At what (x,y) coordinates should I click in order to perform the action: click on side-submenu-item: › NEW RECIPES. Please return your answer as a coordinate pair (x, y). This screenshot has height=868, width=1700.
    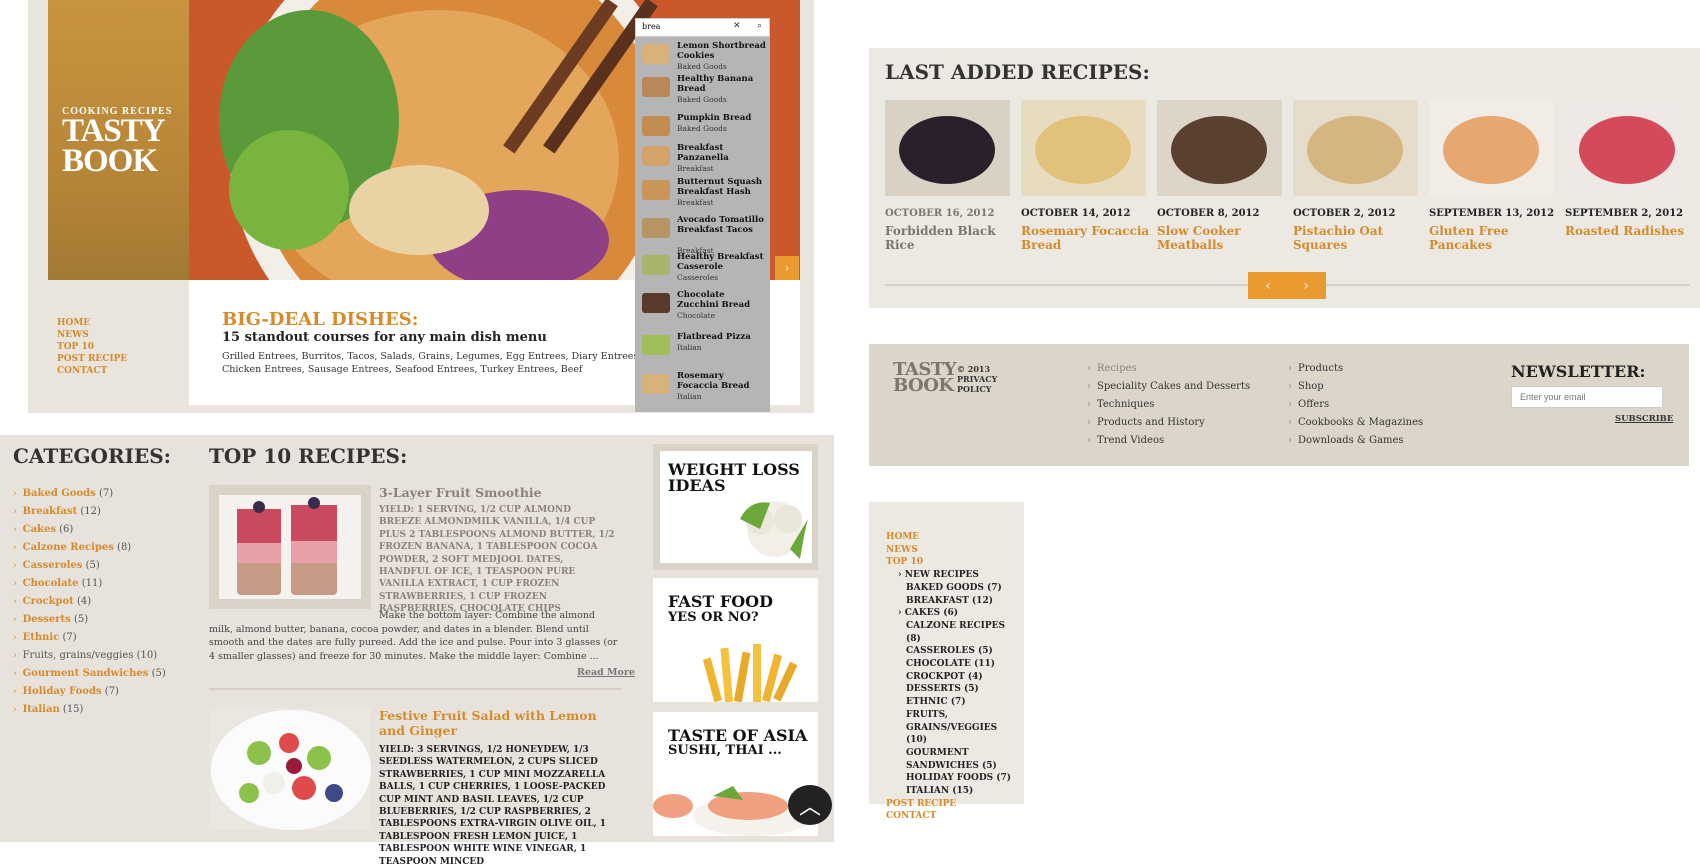
    Looking at the image, I should click on (951, 575).